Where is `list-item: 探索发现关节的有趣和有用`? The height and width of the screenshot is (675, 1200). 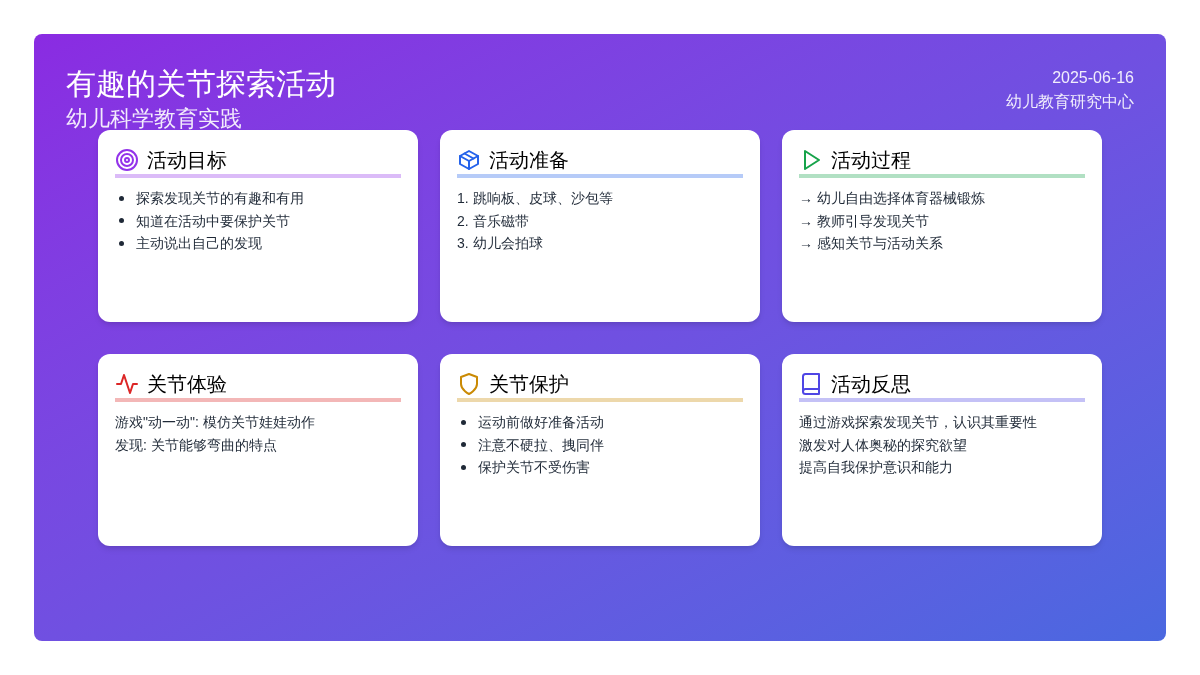
list-item: 探索发现关节的有趣和有用 is located at coordinates (220, 199).